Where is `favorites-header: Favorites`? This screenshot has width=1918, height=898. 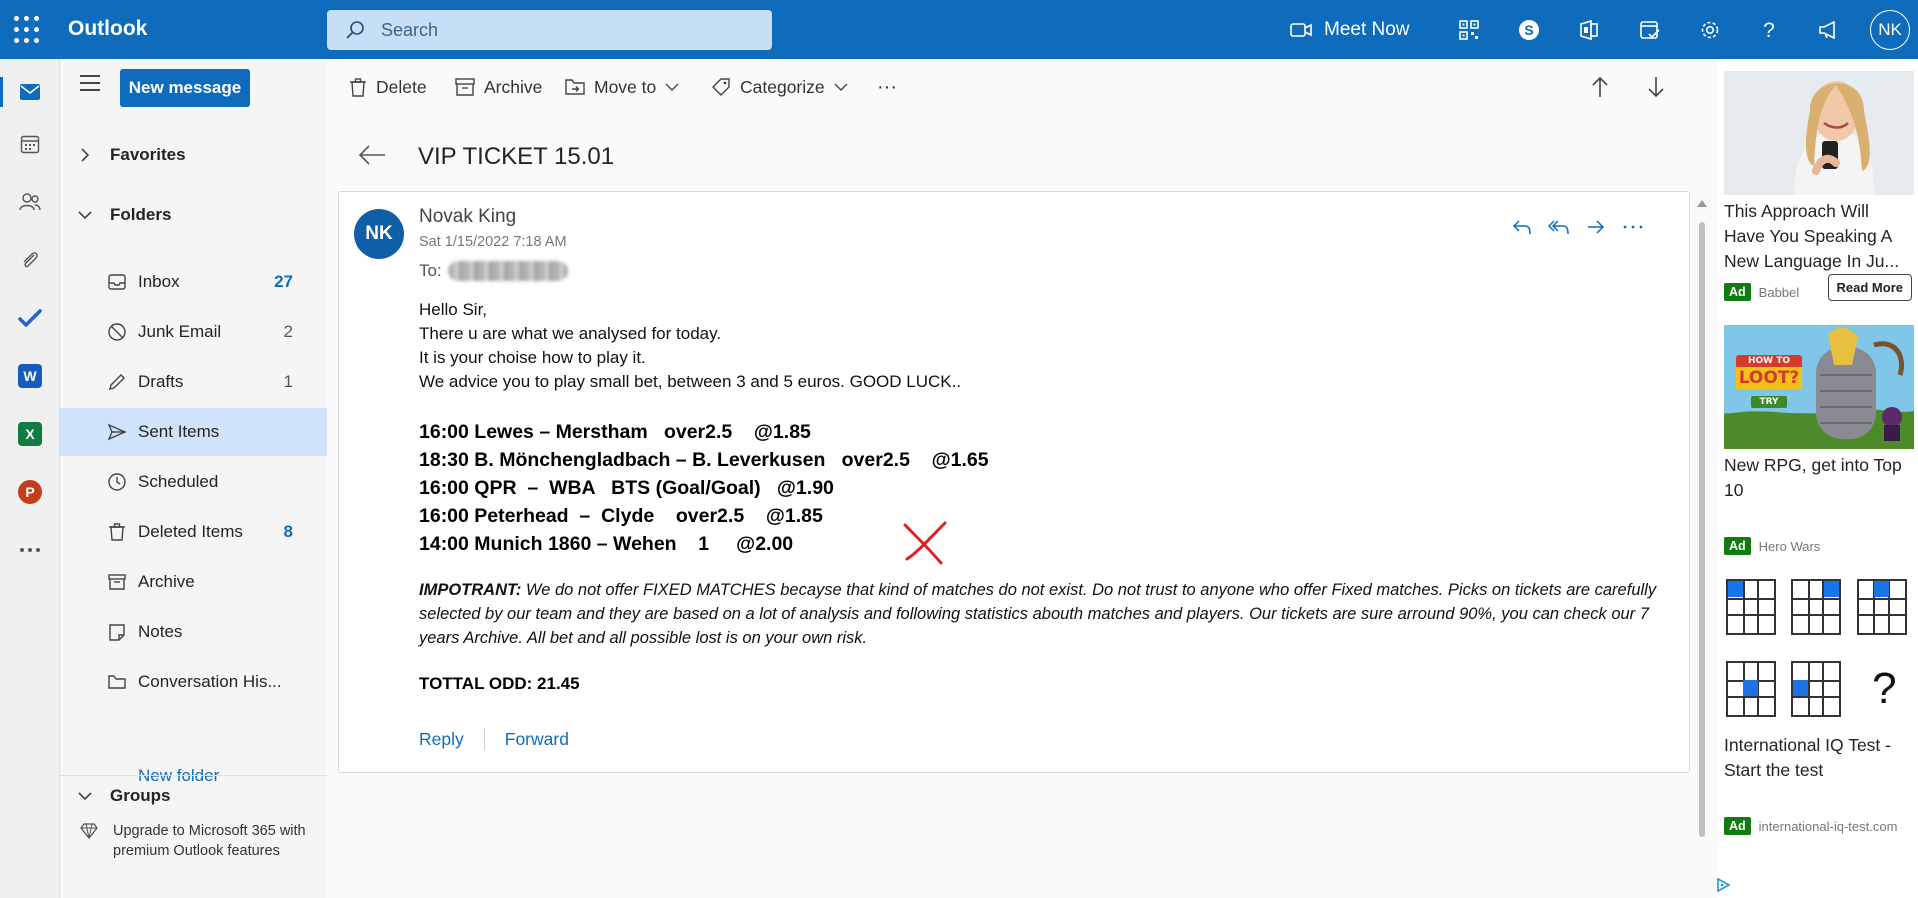 favorites-header: Favorites is located at coordinates (193, 155).